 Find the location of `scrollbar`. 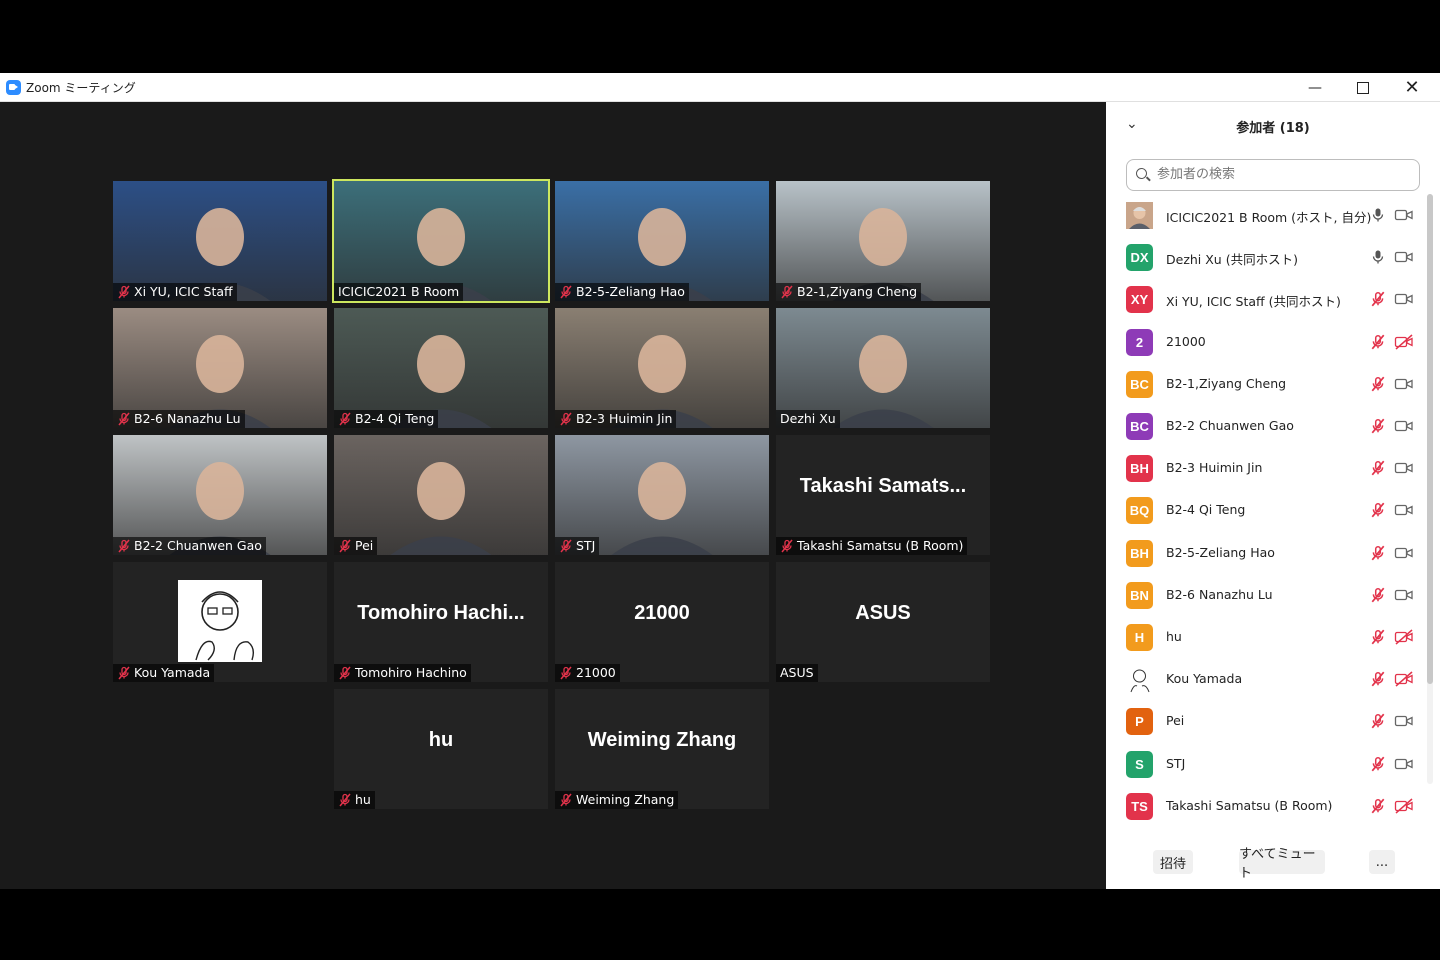

scrollbar is located at coordinates (1430, 489).